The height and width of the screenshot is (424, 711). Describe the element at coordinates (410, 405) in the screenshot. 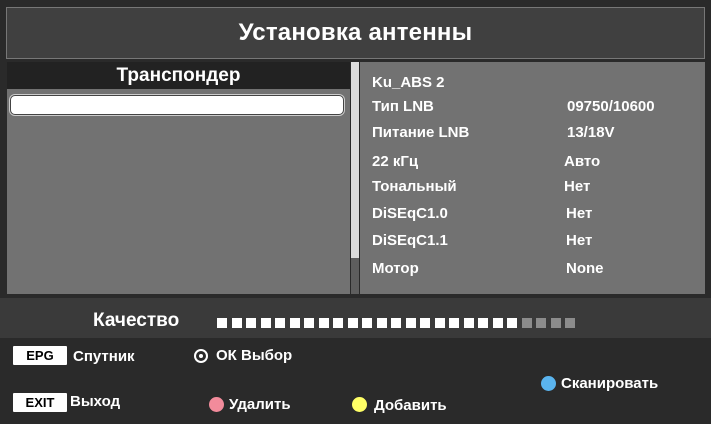

I see `add-hint-label: Добавить` at that location.